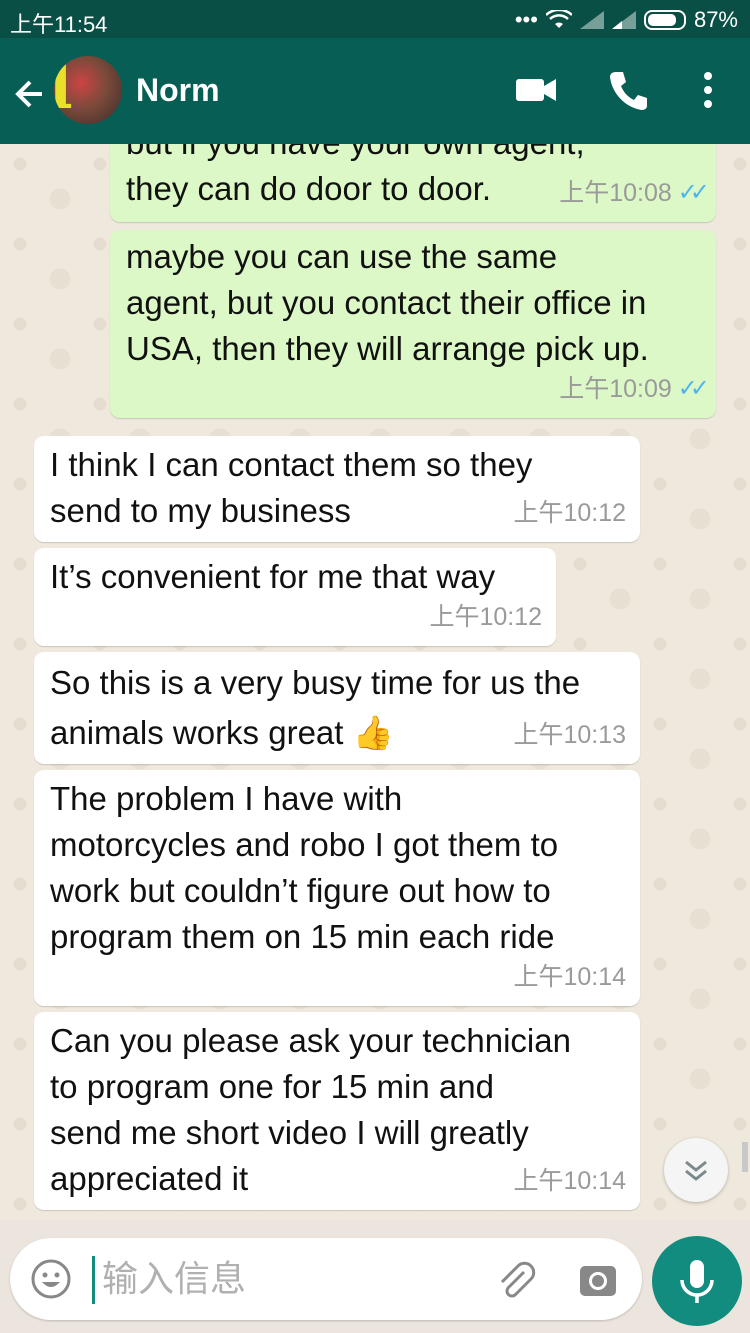 The width and height of the screenshot is (750, 1333). I want to click on status-time: 上午11:54, so click(59, 24).